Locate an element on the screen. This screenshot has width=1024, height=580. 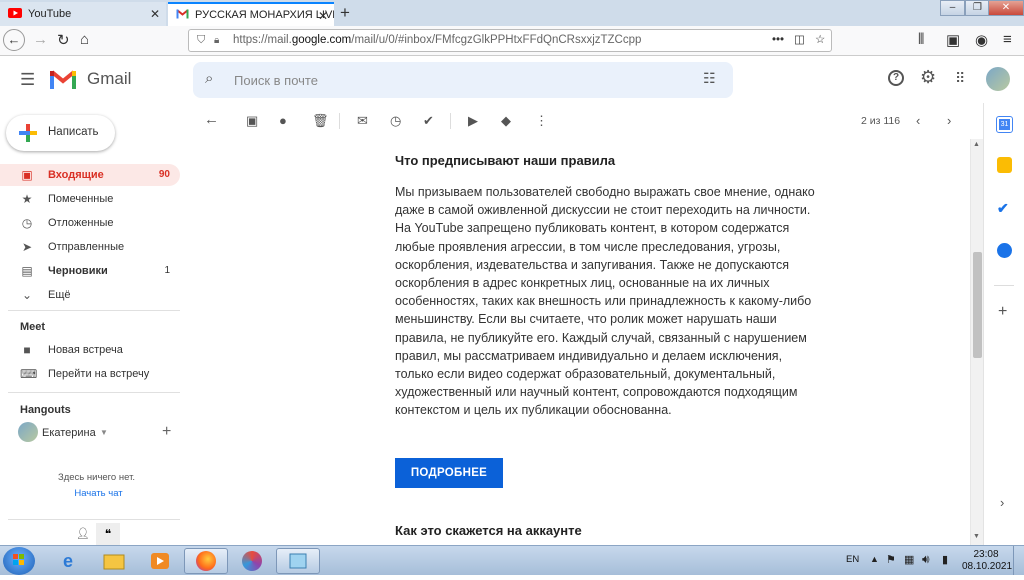
sidebar-item-drafts: ▤ Черновики 1 is located at coordinates (90, 271).